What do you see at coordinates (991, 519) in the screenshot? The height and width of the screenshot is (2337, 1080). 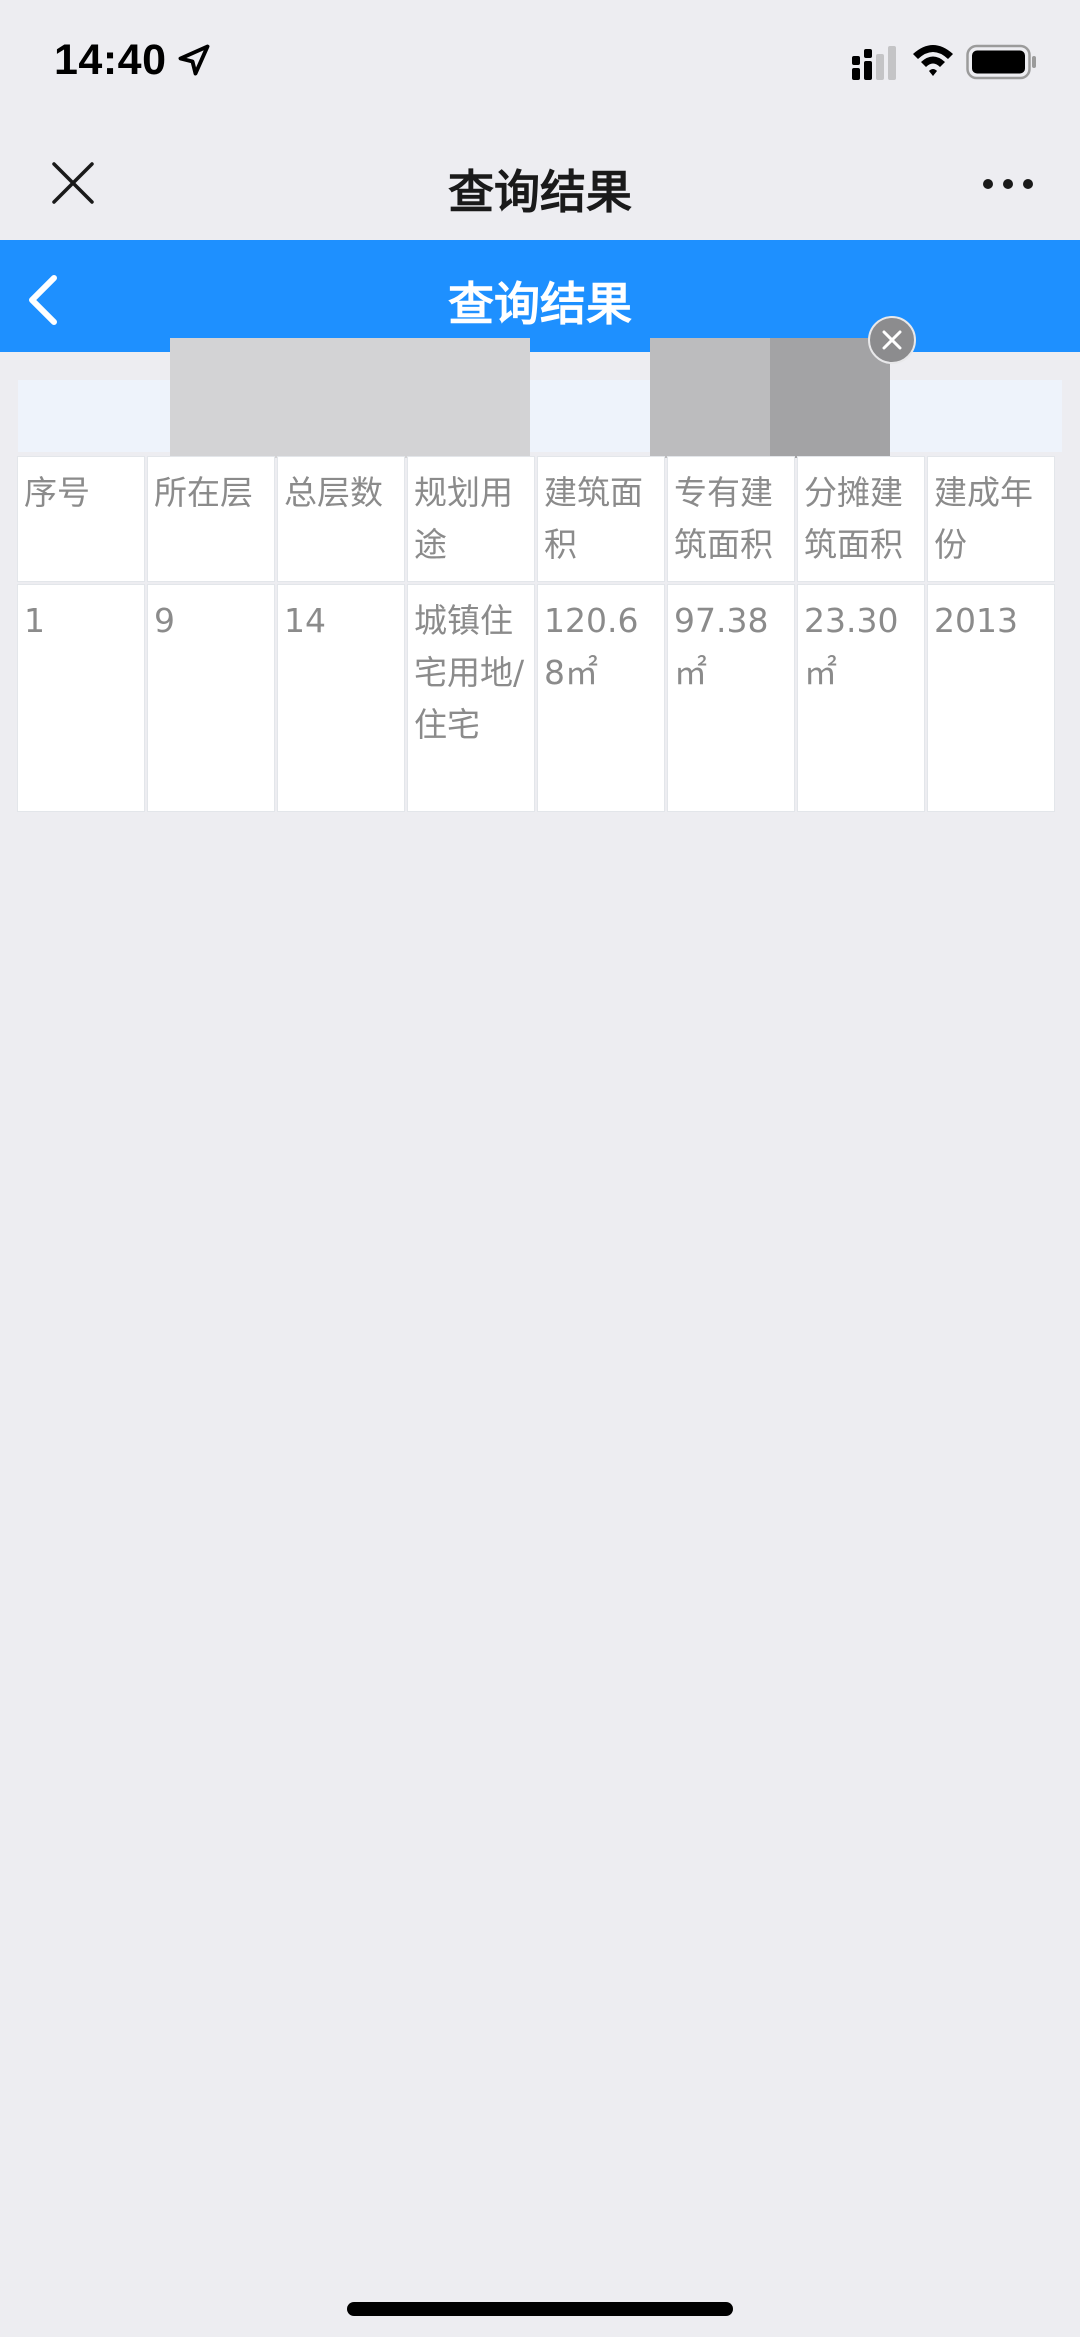 I see `header-cell: 建成年份` at bounding box center [991, 519].